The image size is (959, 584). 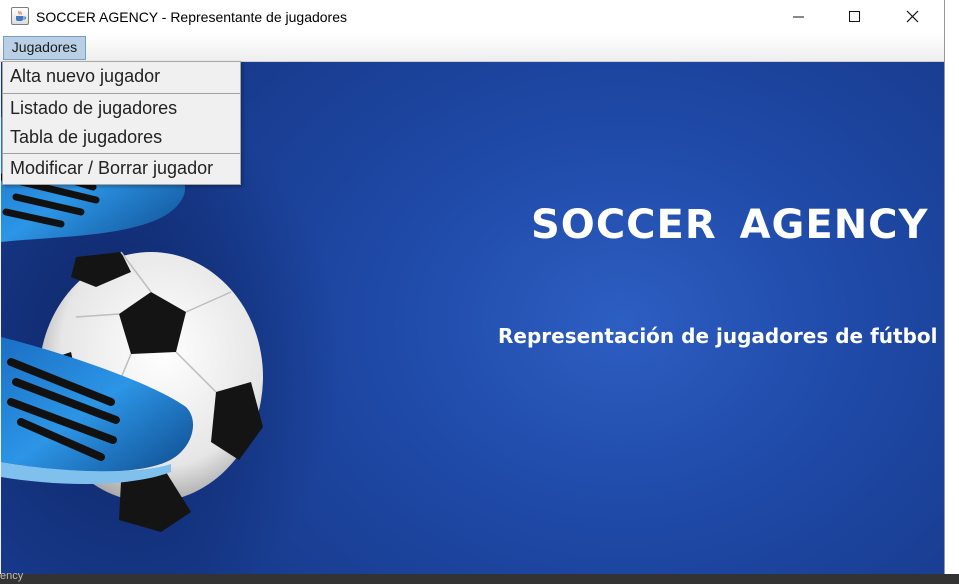 I want to click on maximize-button, so click(x=855, y=17).